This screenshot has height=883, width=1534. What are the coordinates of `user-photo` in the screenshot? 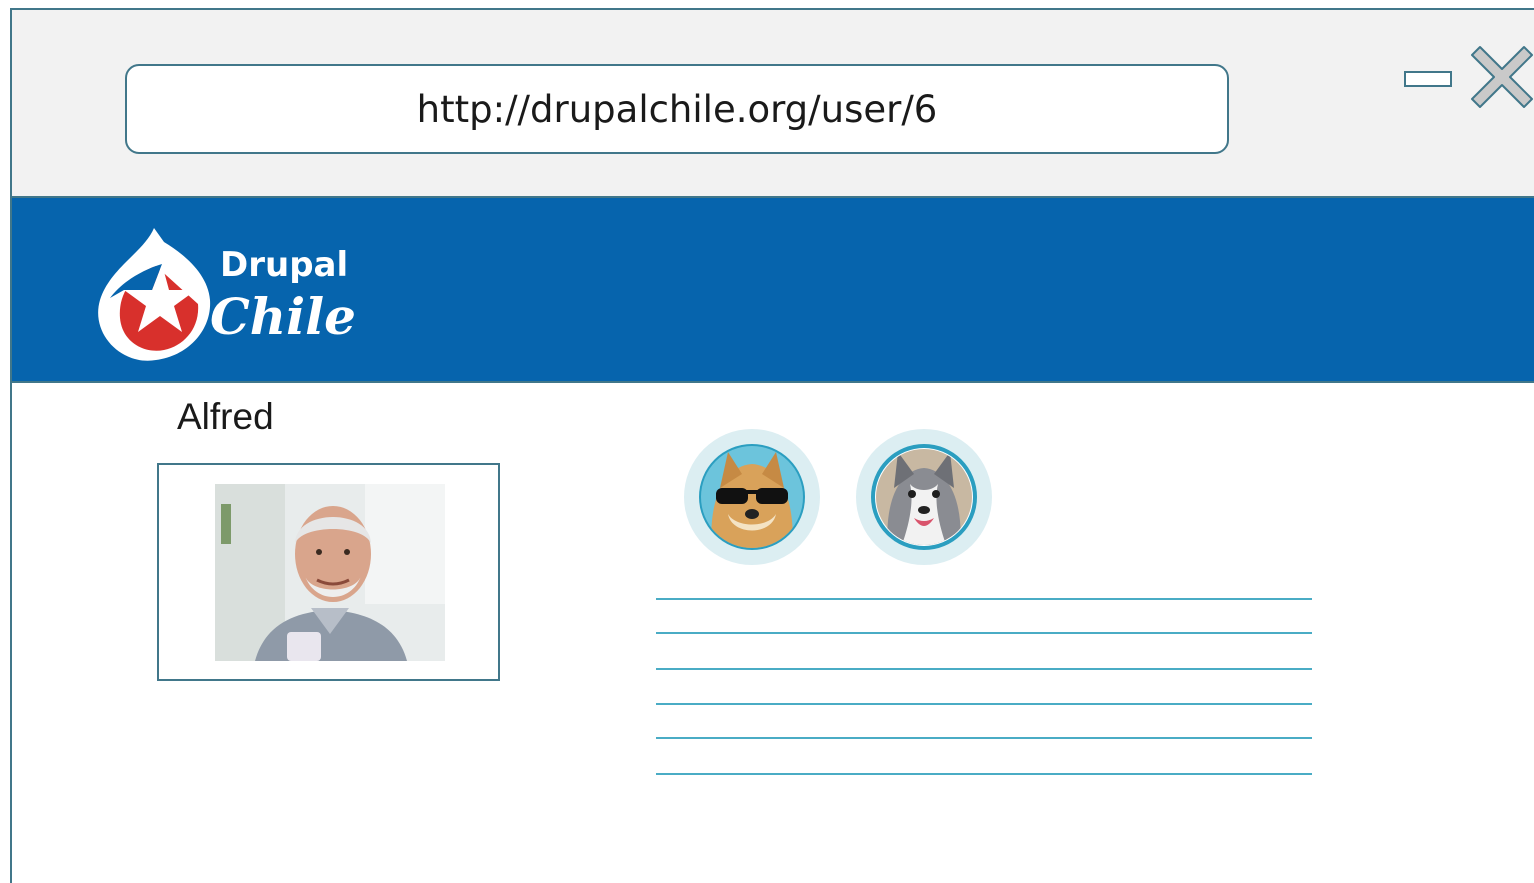 It's located at (330, 572).